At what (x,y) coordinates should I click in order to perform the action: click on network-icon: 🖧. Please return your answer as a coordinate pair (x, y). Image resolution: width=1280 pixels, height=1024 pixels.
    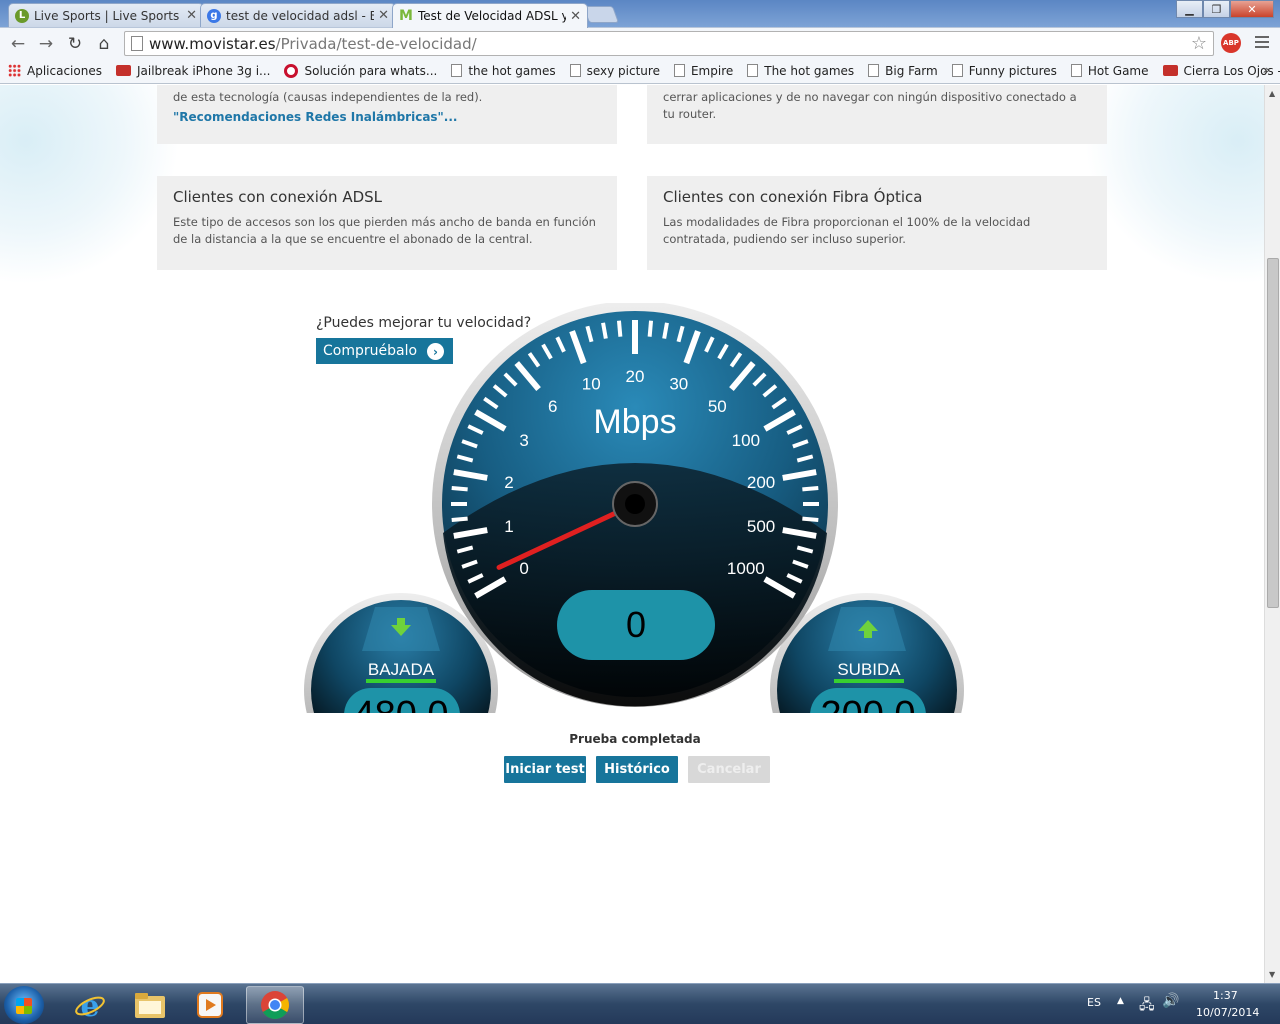
    Looking at the image, I should click on (1147, 1006).